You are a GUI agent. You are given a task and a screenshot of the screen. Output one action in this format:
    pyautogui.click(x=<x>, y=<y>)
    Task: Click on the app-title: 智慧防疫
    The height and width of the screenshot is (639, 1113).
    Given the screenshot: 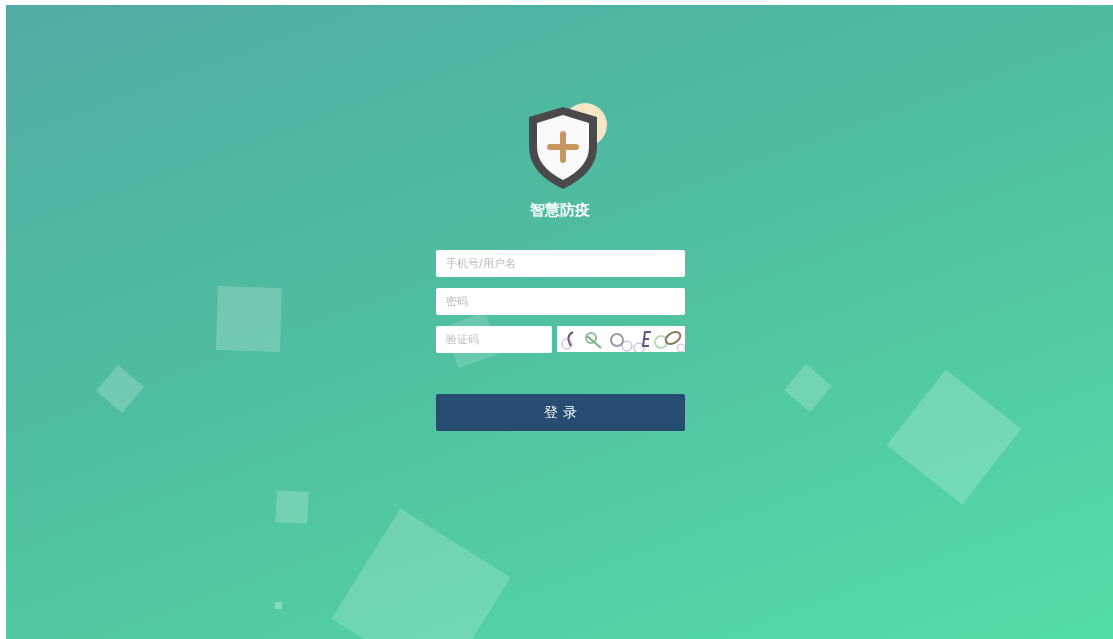 What is the action you would take?
    pyautogui.click(x=559, y=210)
    